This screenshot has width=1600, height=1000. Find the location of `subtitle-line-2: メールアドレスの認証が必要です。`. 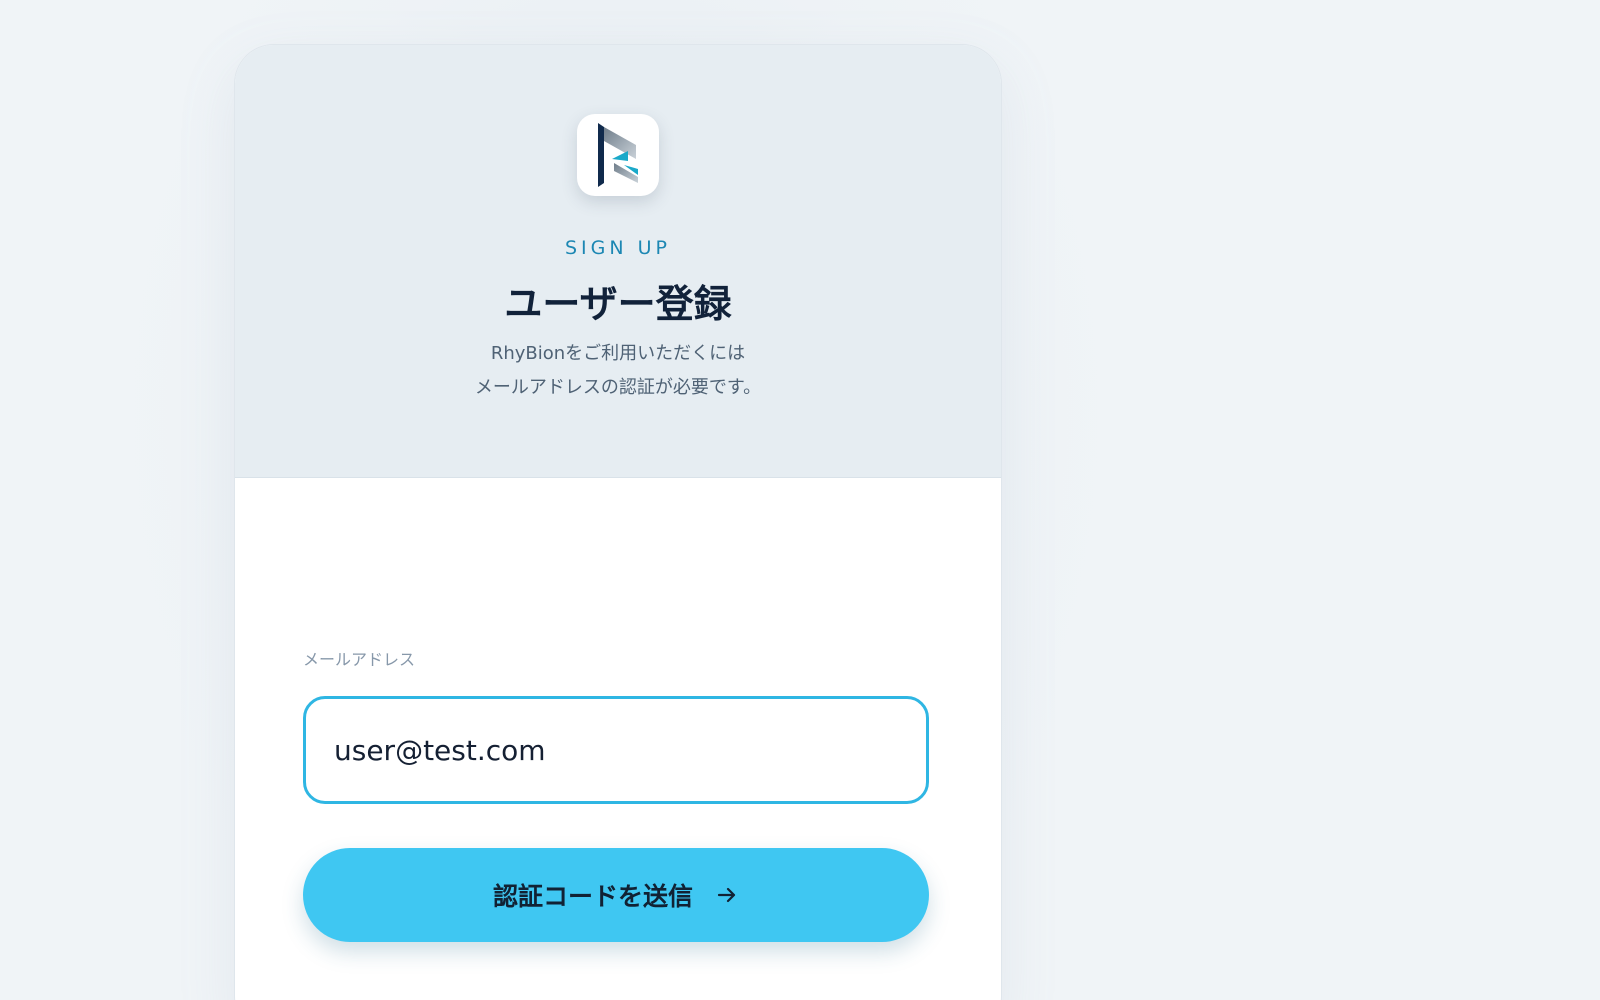

subtitle-line-2: メールアドレスの認証が必要です。 is located at coordinates (618, 387).